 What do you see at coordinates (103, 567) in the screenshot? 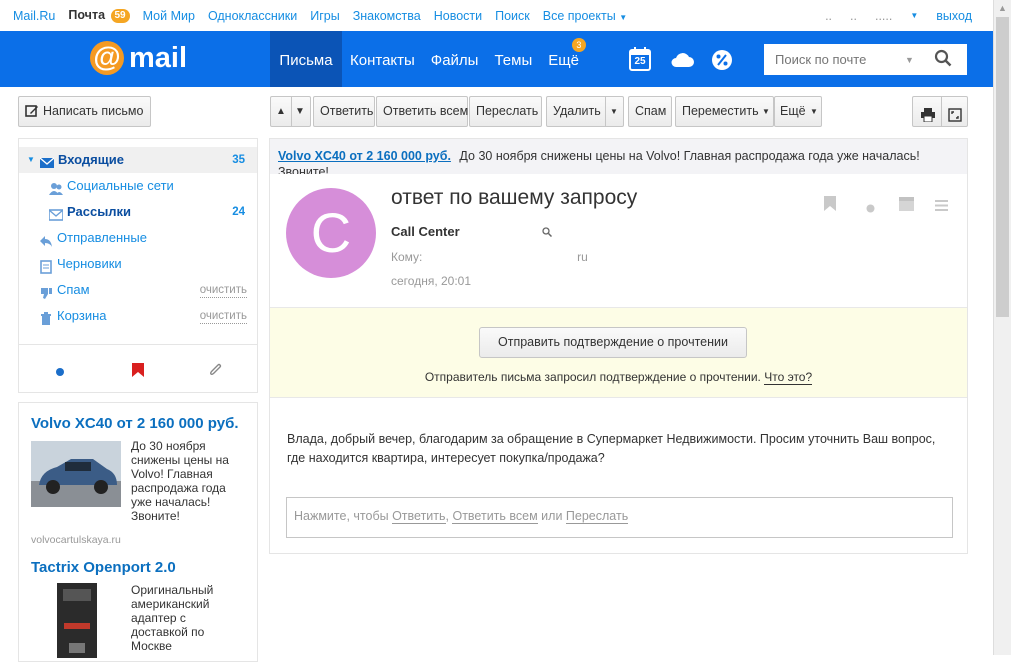
I see `ad-title: Tactrix Openport 2.0` at bounding box center [103, 567].